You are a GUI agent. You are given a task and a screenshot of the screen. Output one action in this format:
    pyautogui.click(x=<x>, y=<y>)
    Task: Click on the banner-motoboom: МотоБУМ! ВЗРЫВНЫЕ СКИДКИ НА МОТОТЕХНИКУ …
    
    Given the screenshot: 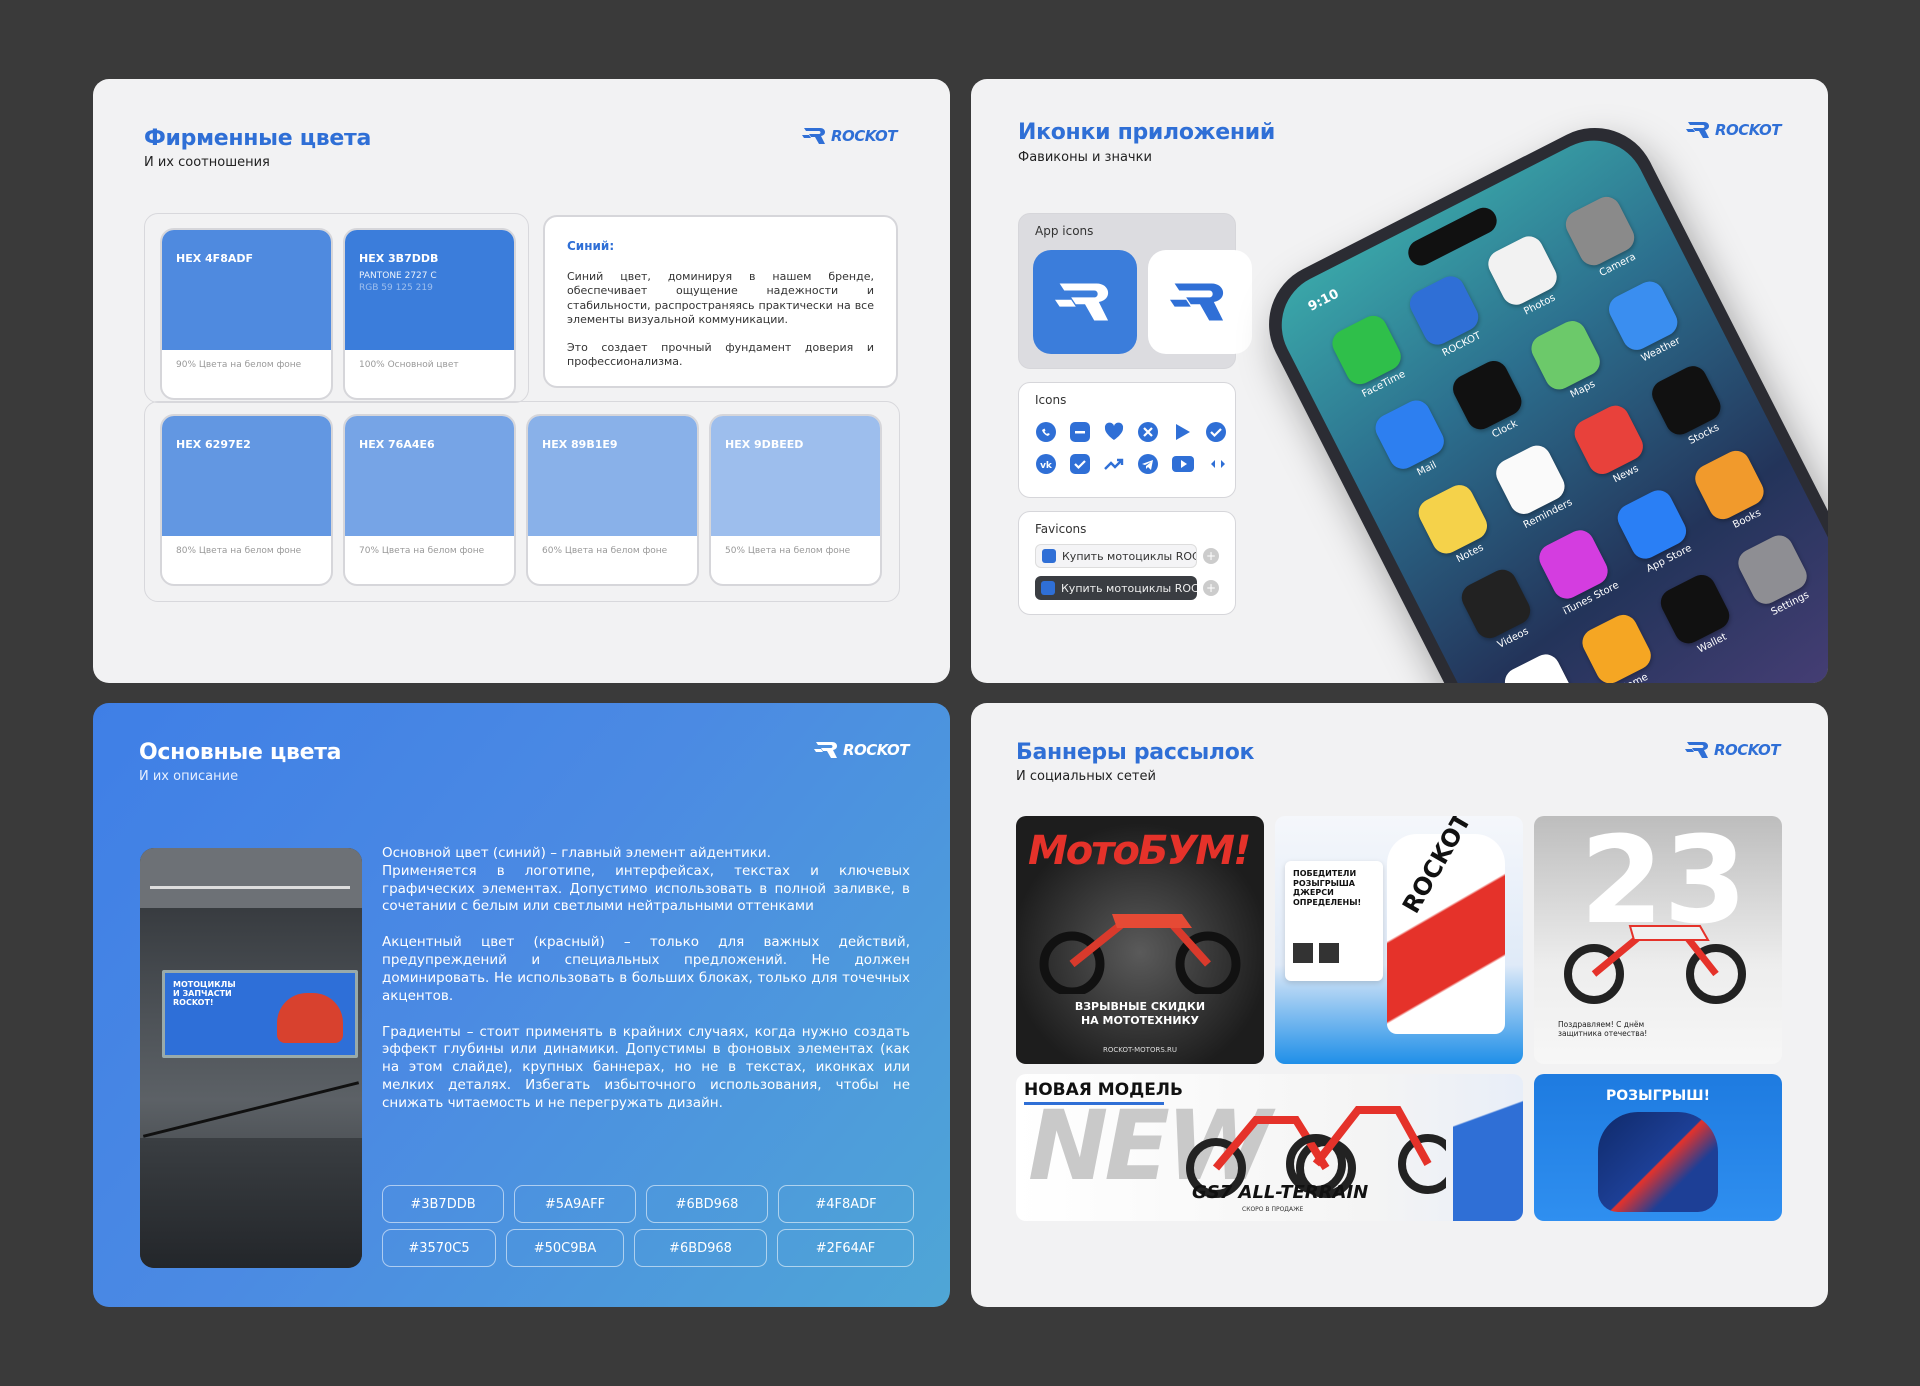 What is the action you would take?
    pyautogui.click(x=1140, y=940)
    